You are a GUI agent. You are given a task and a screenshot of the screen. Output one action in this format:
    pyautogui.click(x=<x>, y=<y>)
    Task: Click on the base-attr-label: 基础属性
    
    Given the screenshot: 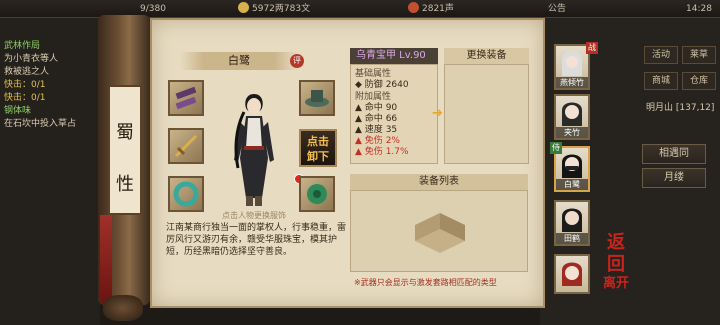 What is the action you would take?
    pyautogui.click(x=373, y=74)
    